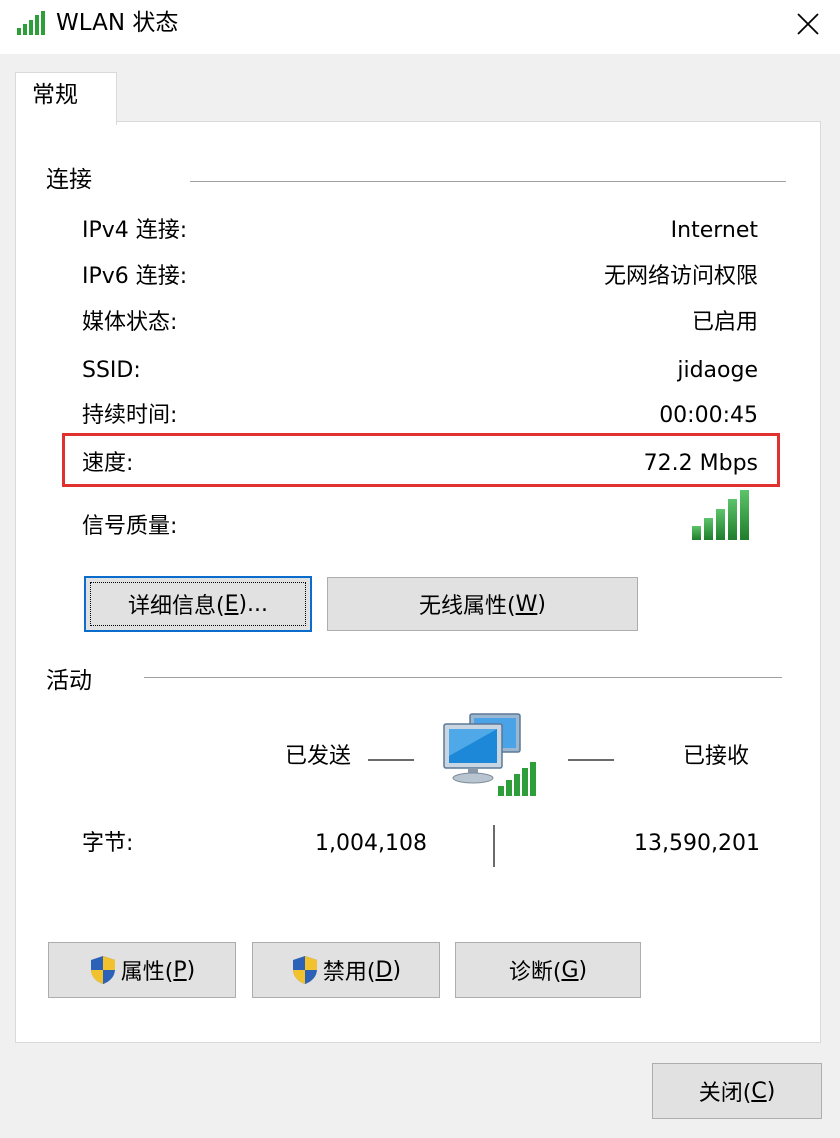 The height and width of the screenshot is (1138, 840). I want to click on close-icon, so click(808, 24).